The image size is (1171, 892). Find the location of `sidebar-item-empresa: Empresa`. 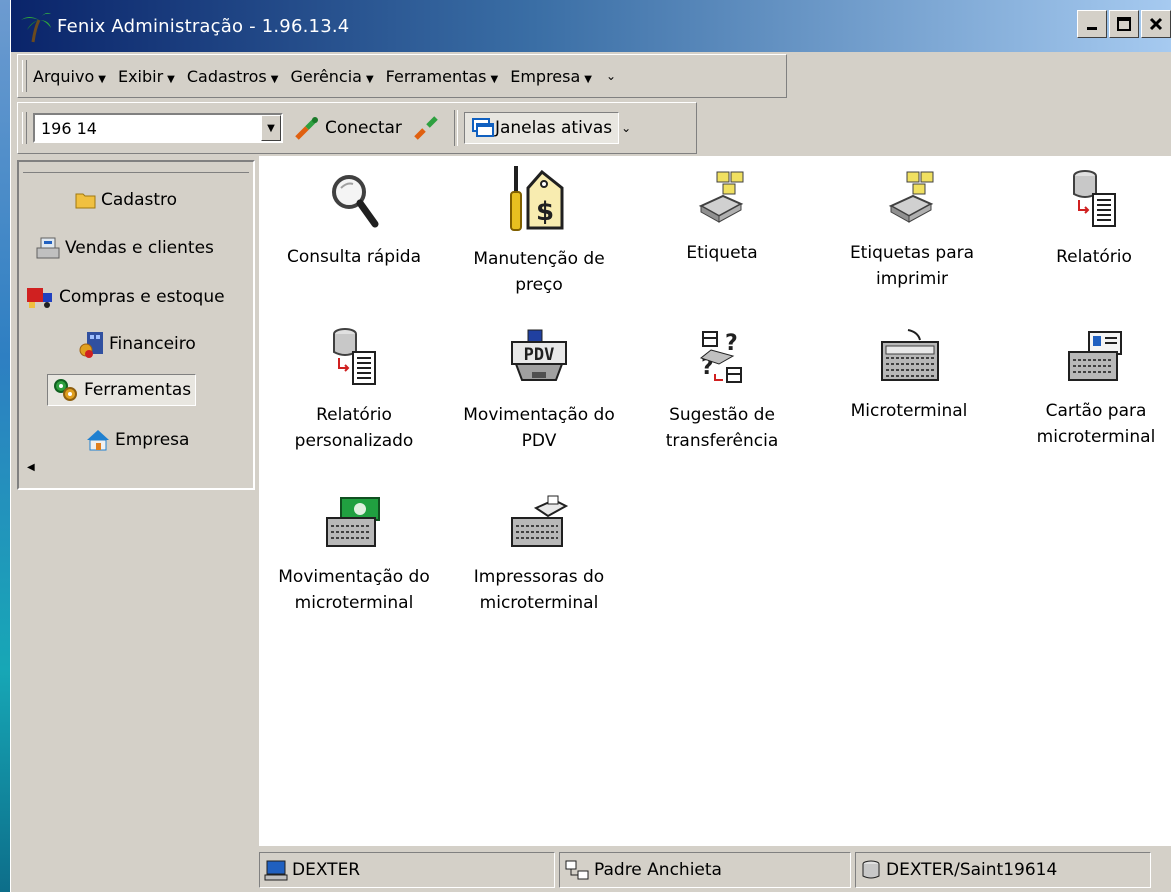

sidebar-item-empresa: Empresa is located at coordinates (137, 440).